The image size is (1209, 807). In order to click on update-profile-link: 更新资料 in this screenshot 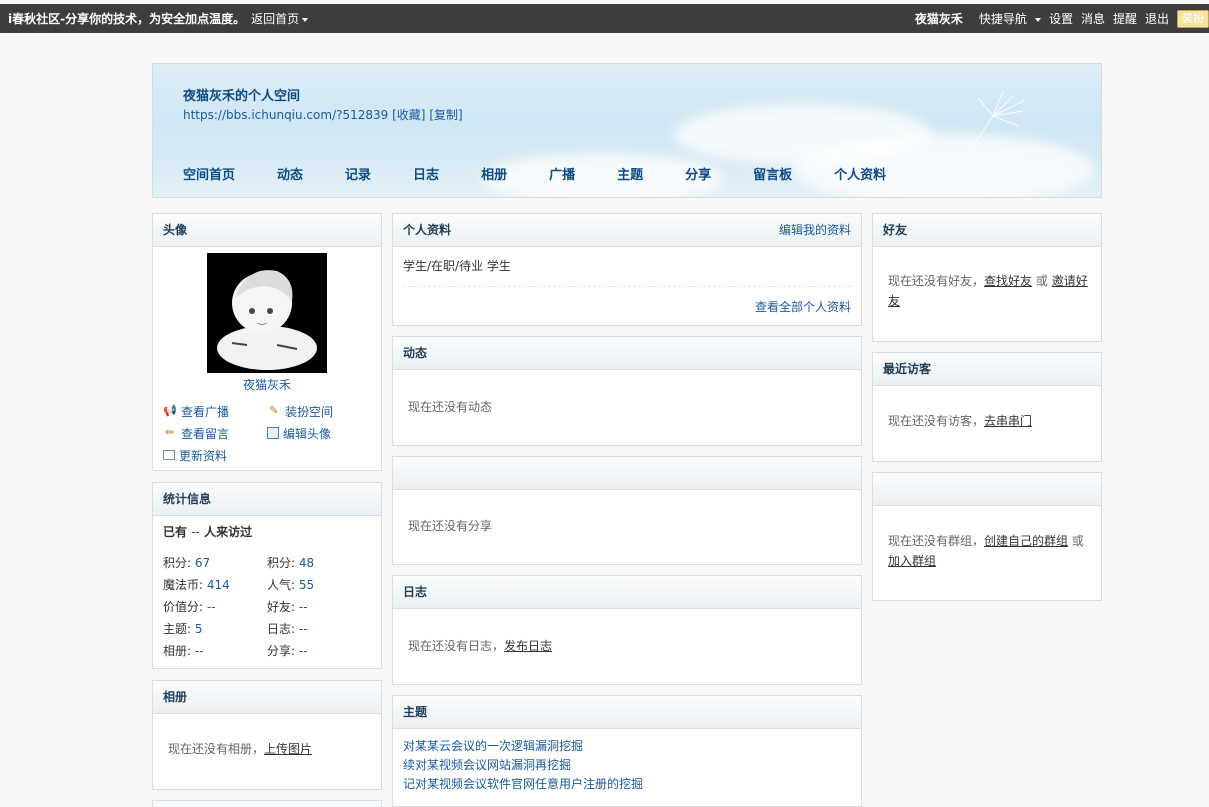, I will do `click(215, 455)`.